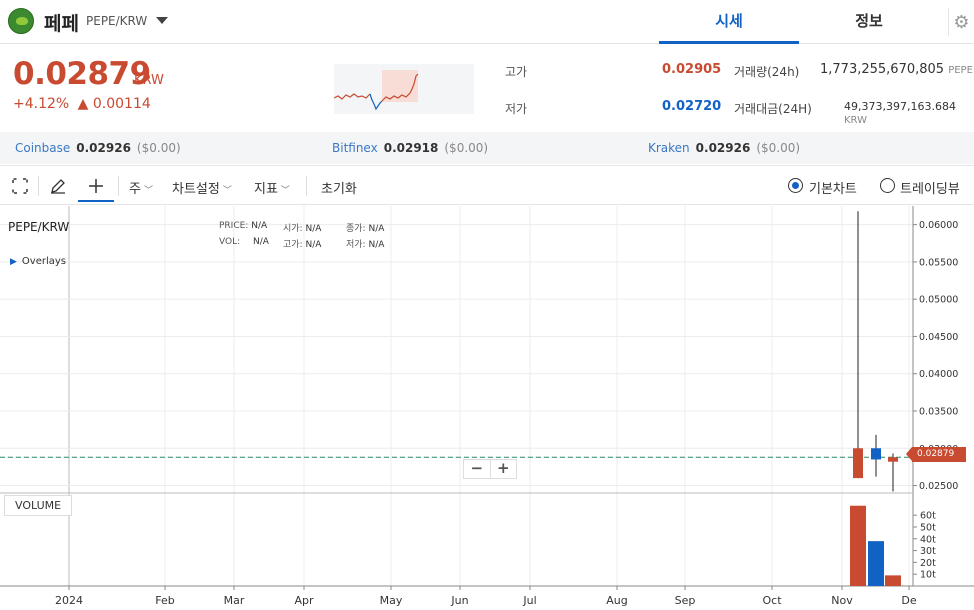  Describe the element at coordinates (928, 539) in the screenshot. I see `volume-tick-label: 40t` at that location.